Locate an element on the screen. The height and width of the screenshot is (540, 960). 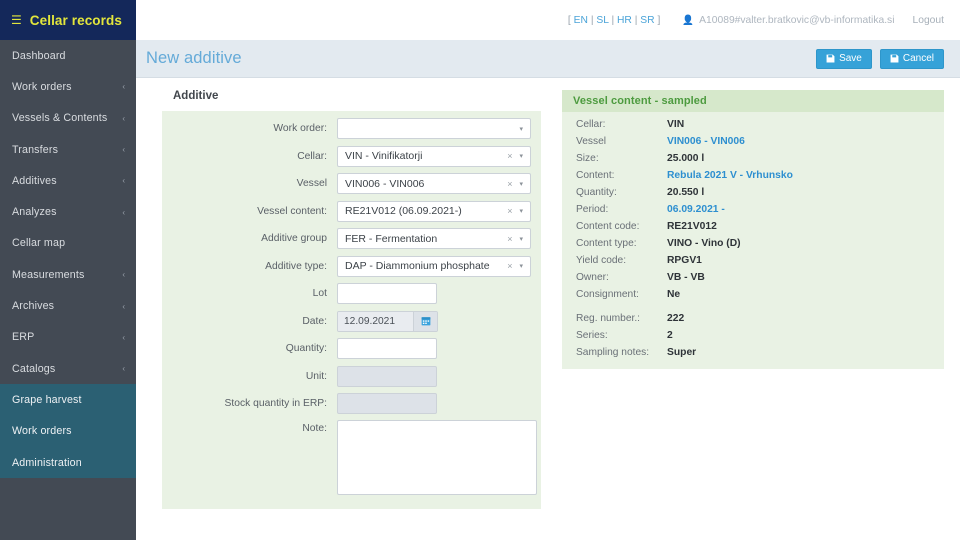
language-switcher: [ EN | SL | HR | SR ] is located at coordinates (614, 20).